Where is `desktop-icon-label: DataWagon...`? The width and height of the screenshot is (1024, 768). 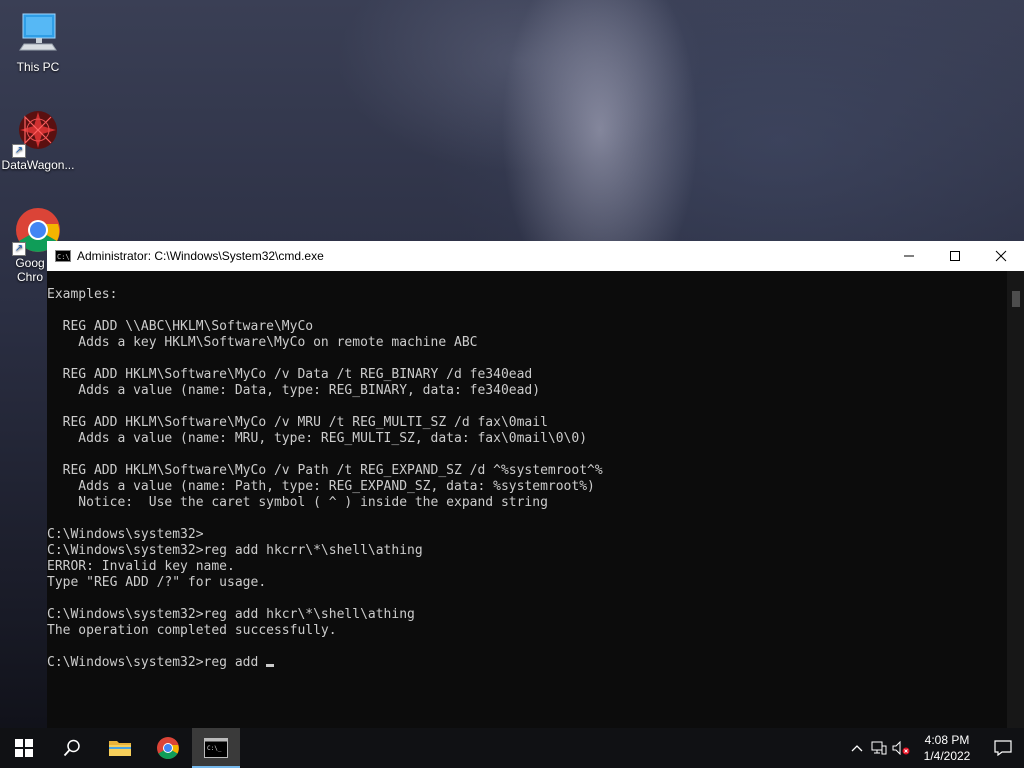
desktop-icon-label: DataWagon... is located at coordinates (38, 165).